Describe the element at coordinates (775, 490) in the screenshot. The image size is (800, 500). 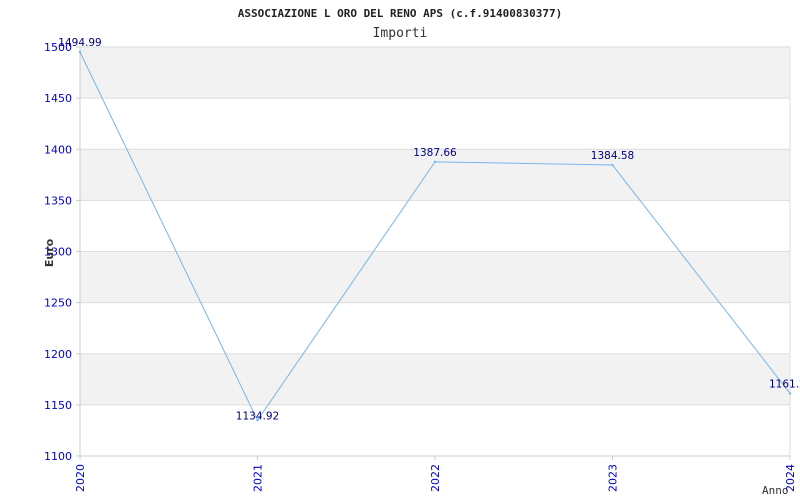
I see `x-axis-label: Anno` at that location.